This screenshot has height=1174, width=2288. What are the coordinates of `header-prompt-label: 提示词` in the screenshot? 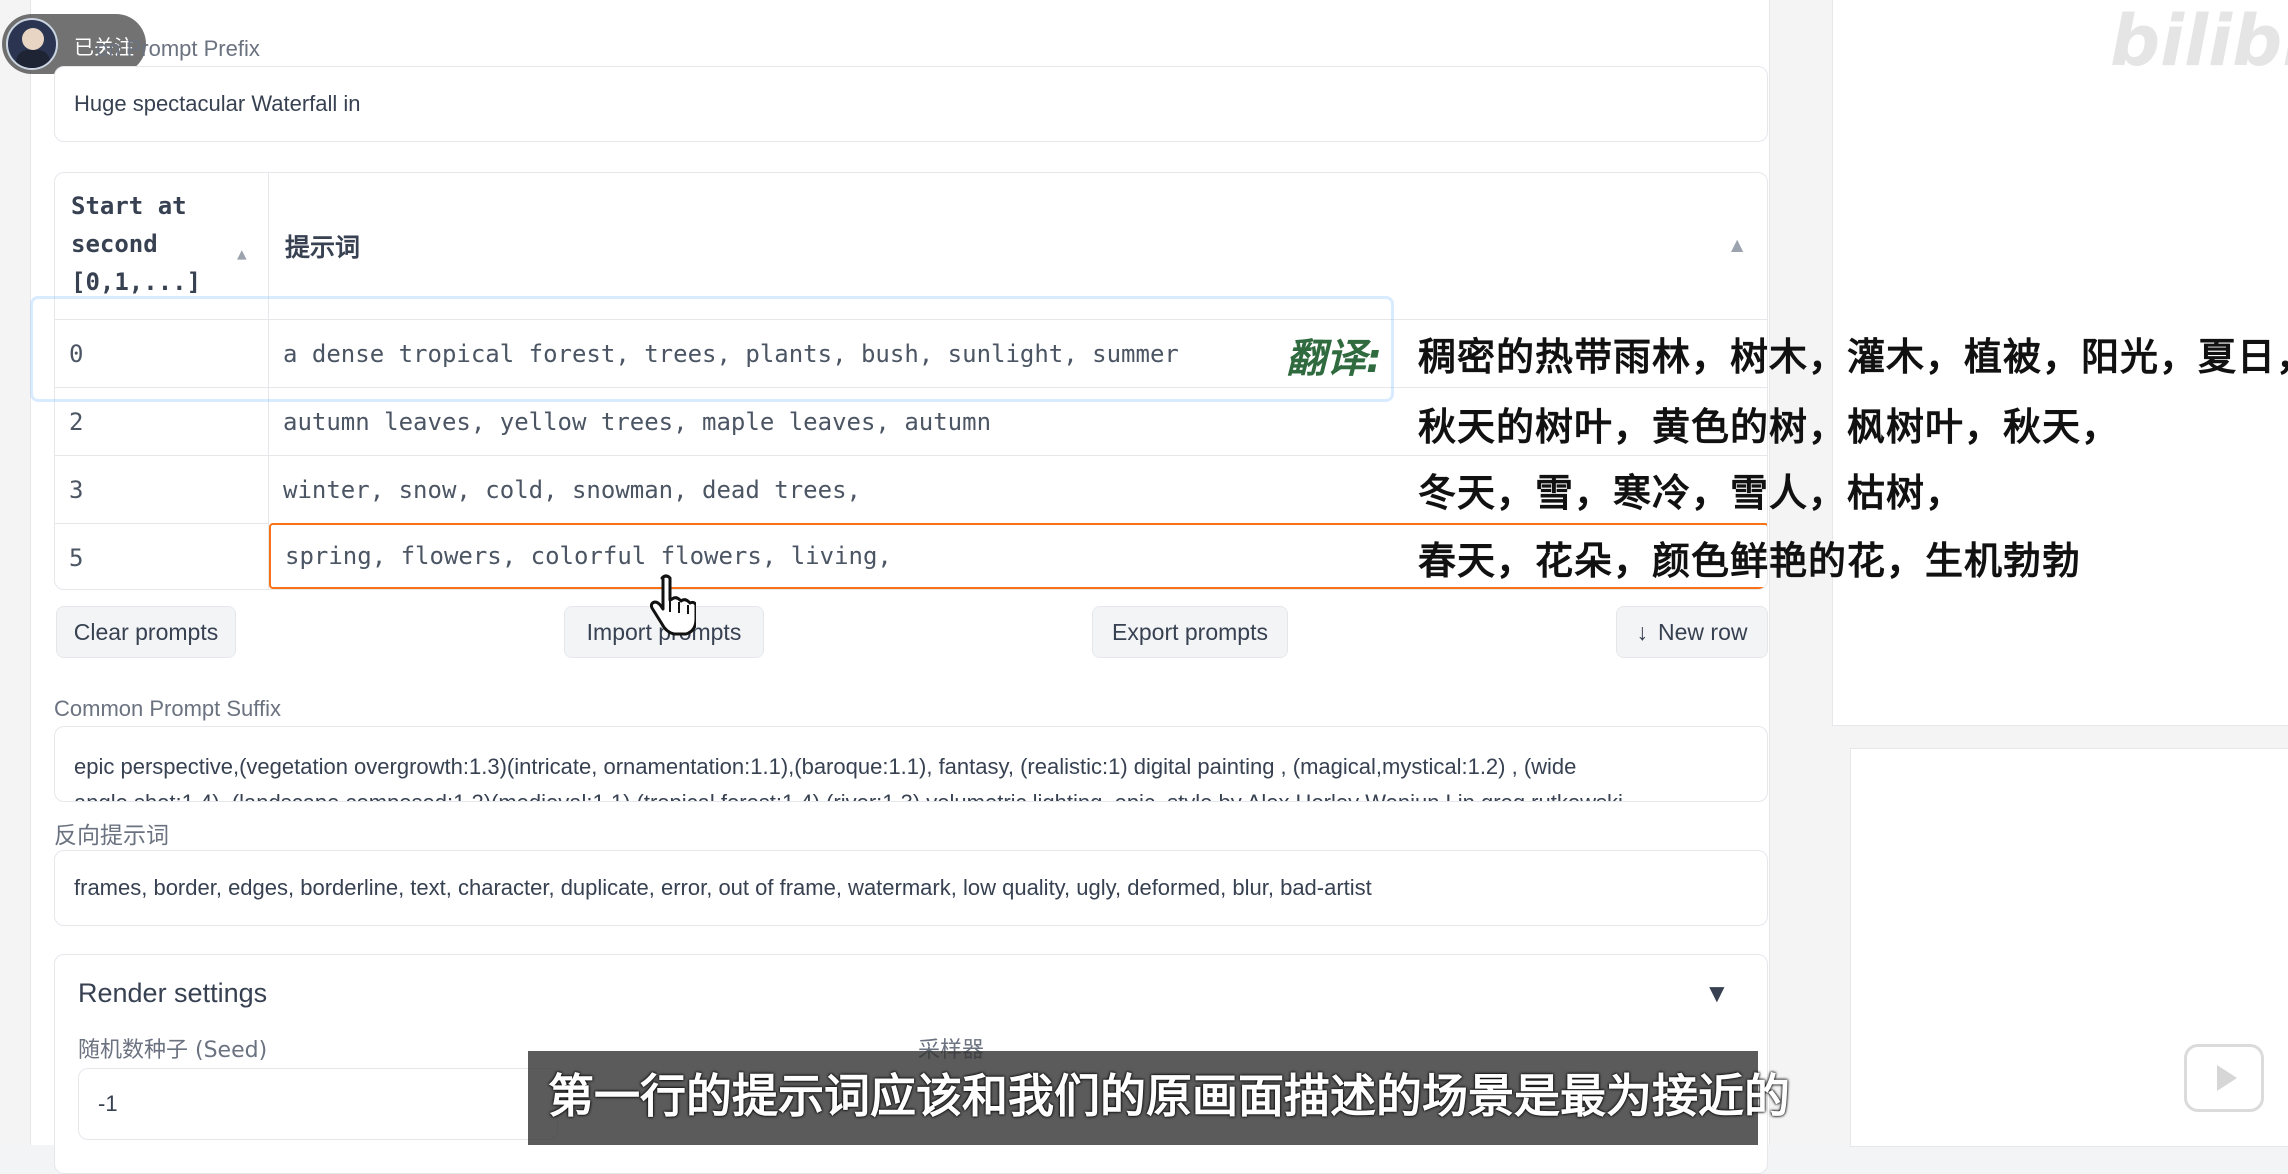 It's located at (323, 247).